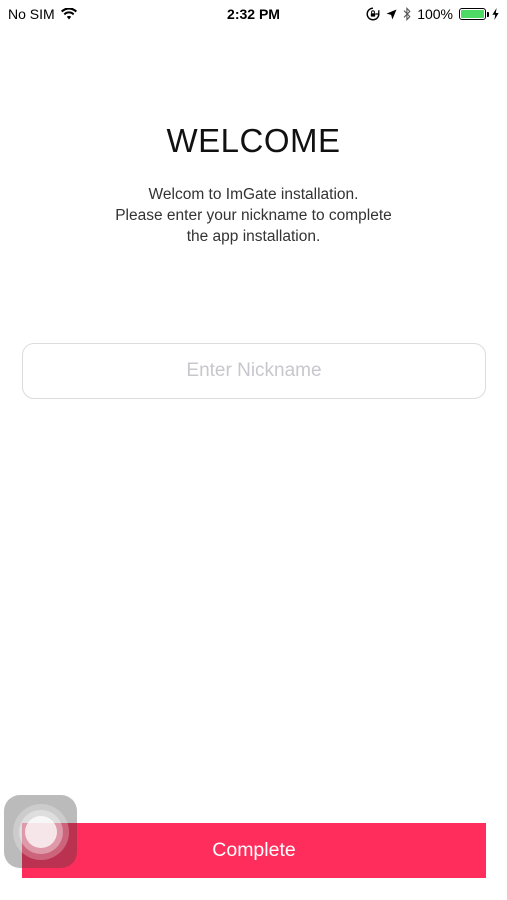 This screenshot has width=507, height=900. What do you see at coordinates (254, 371) in the screenshot?
I see `nickname-input` at bounding box center [254, 371].